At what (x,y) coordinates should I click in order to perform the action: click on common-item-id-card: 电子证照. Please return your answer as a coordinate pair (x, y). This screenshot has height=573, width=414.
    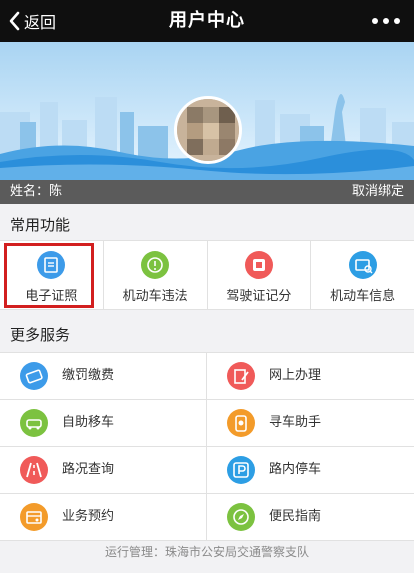
    Looking at the image, I should click on (52, 275).